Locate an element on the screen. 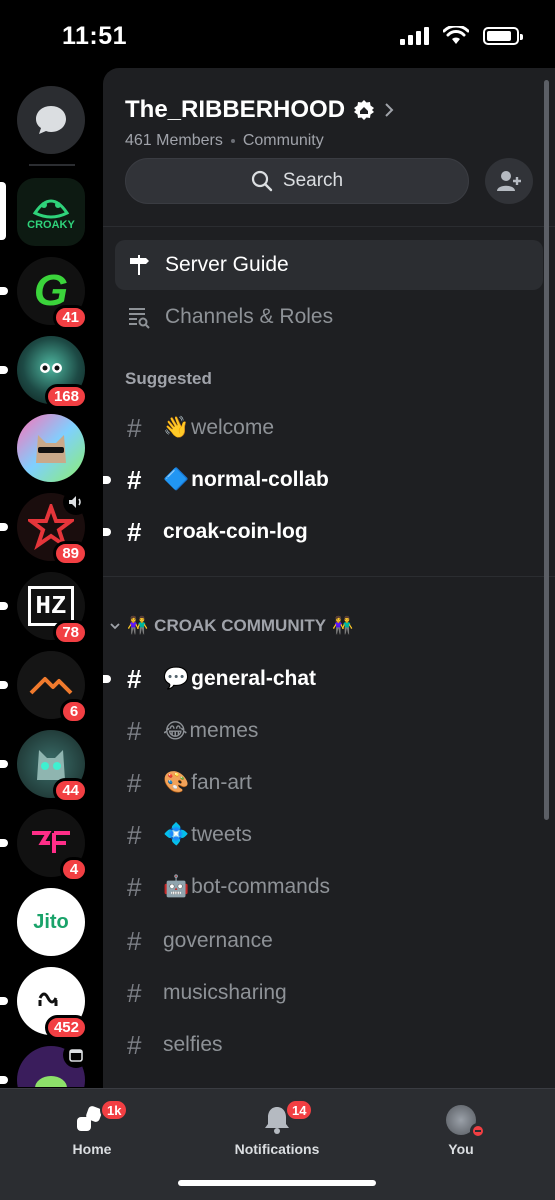  mention-badge: 89 is located at coordinates (70, 553).